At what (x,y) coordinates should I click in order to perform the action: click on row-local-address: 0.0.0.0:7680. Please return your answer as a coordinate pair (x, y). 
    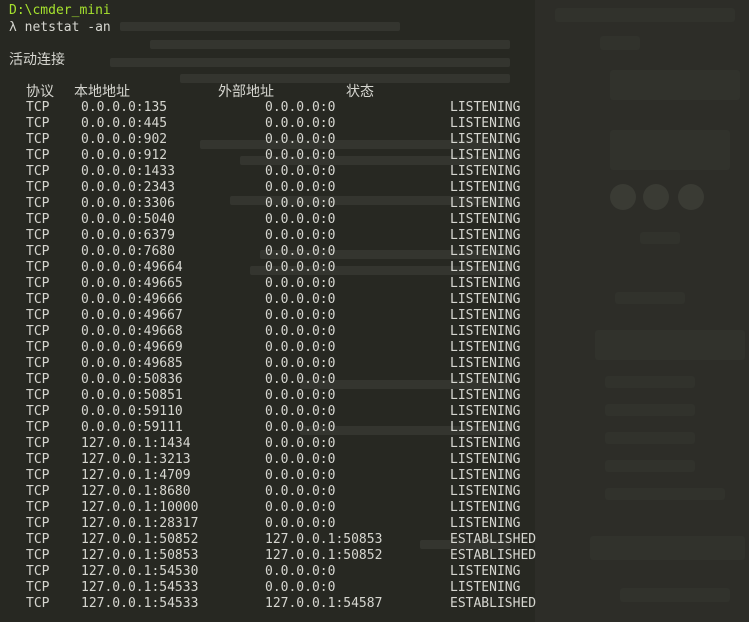
    Looking at the image, I should click on (128, 251).